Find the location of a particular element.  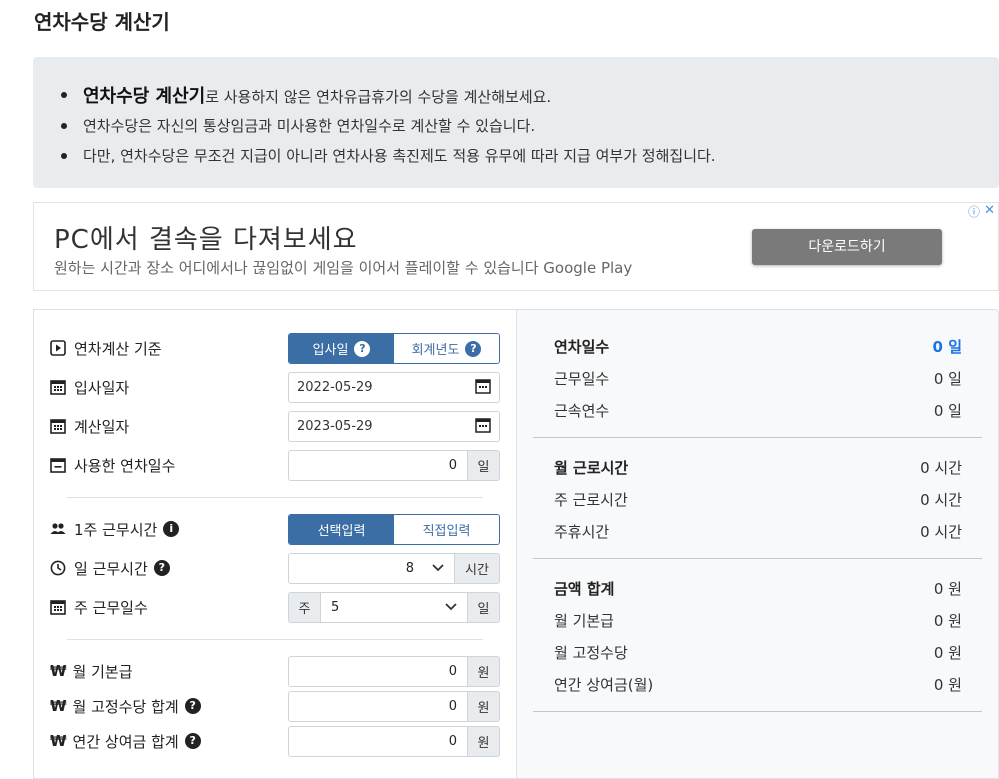

result-base-pay: 월 기본급 0 원 is located at coordinates (758, 621).